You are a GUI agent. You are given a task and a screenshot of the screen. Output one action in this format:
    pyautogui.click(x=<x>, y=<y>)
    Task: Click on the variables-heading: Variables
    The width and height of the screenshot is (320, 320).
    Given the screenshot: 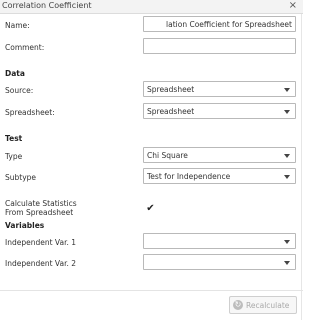 What is the action you would take?
    pyautogui.click(x=25, y=225)
    